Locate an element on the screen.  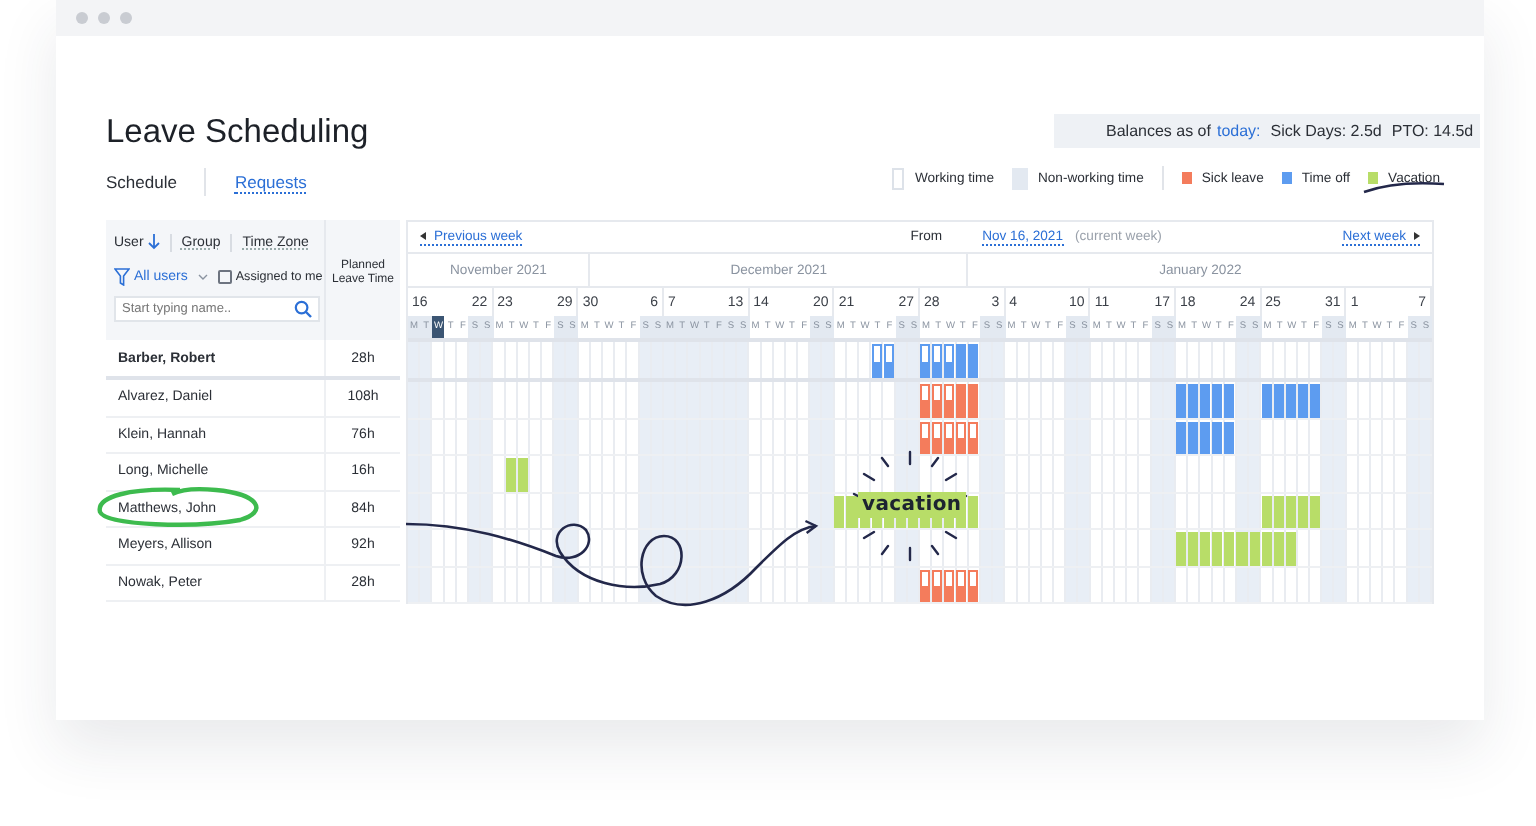
right-triangle-icon is located at coordinates (1417, 236).